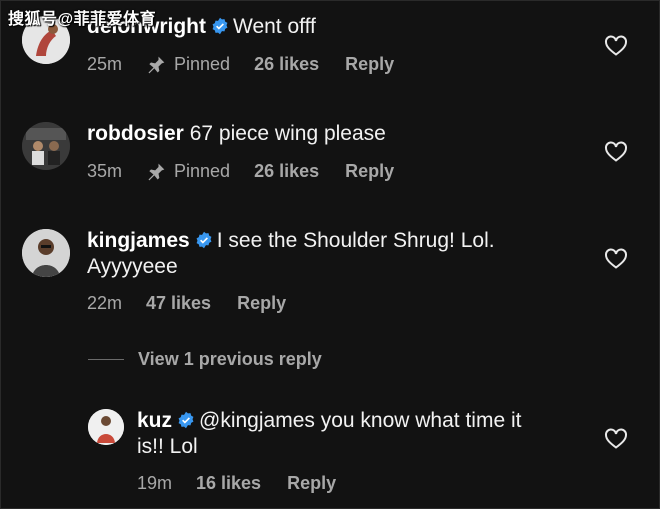 The width and height of the screenshot is (660, 509). I want to click on comment-text-line: robdosier 67 piece wing please, so click(236, 134).